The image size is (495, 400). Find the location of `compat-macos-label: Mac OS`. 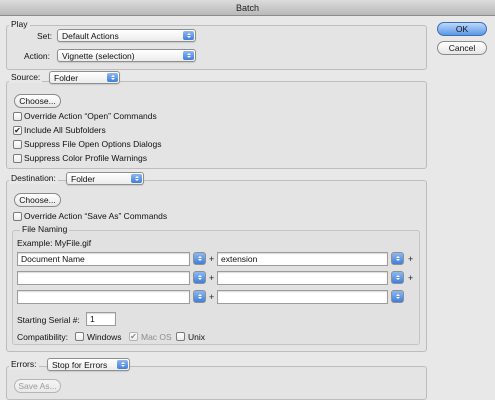

compat-macos-label: Mac OS is located at coordinates (156, 337).